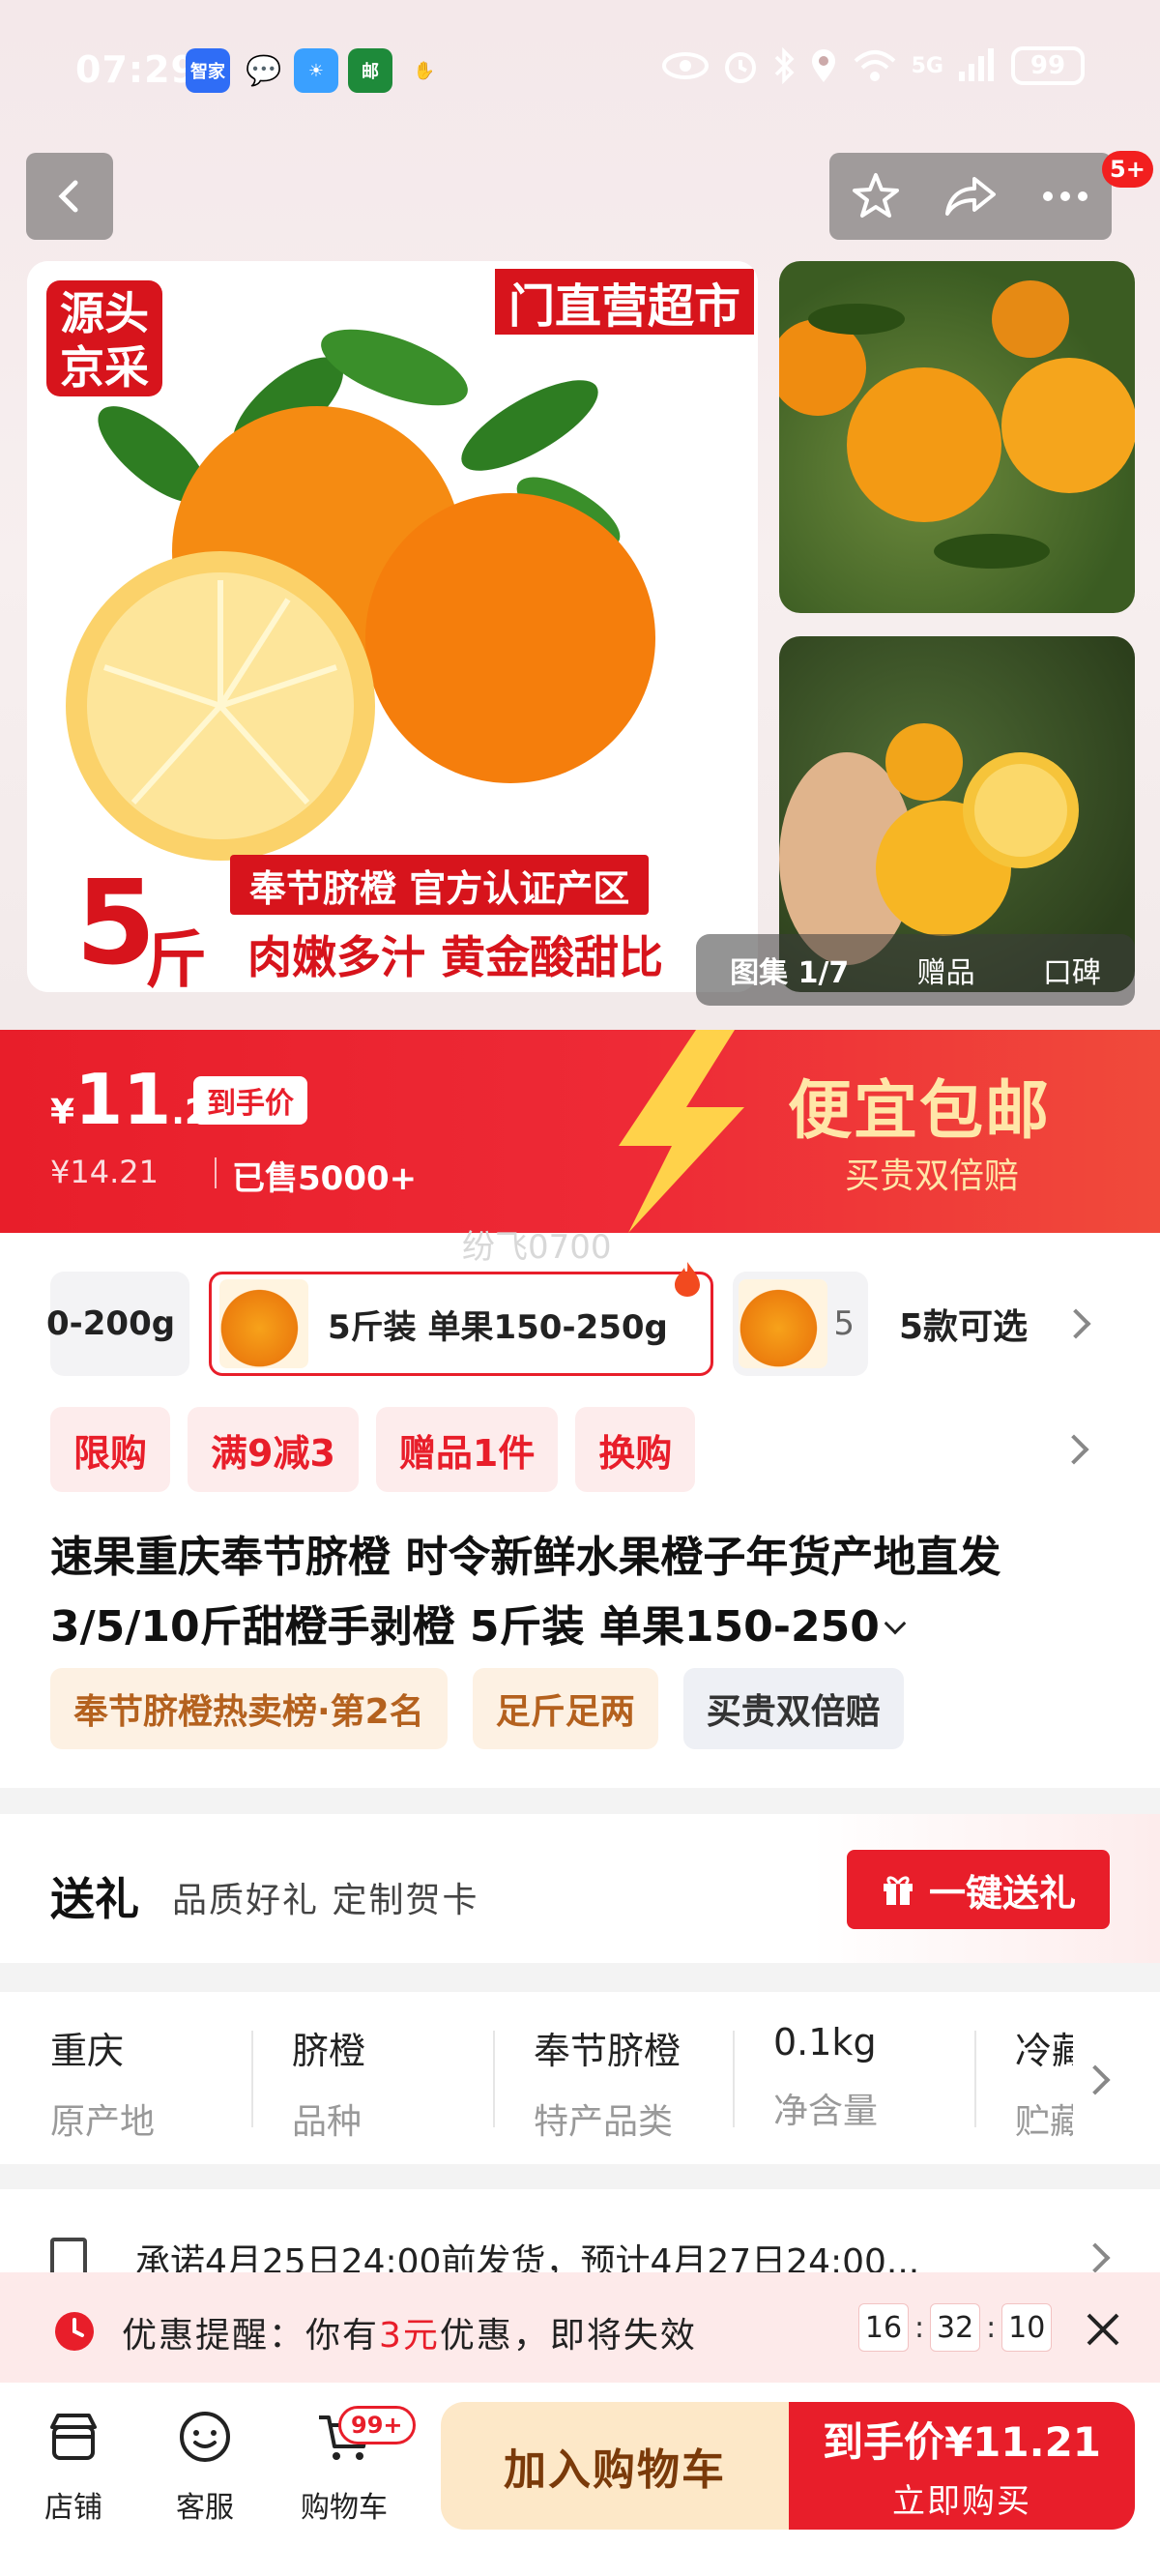 The width and height of the screenshot is (1160, 2576). What do you see at coordinates (580, 1131) in the screenshot?
I see `price-banner: ¥ 11 .21 到手价 ¥14.21 已售5000+ 便宜包邮 买贵双倍赔` at bounding box center [580, 1131].